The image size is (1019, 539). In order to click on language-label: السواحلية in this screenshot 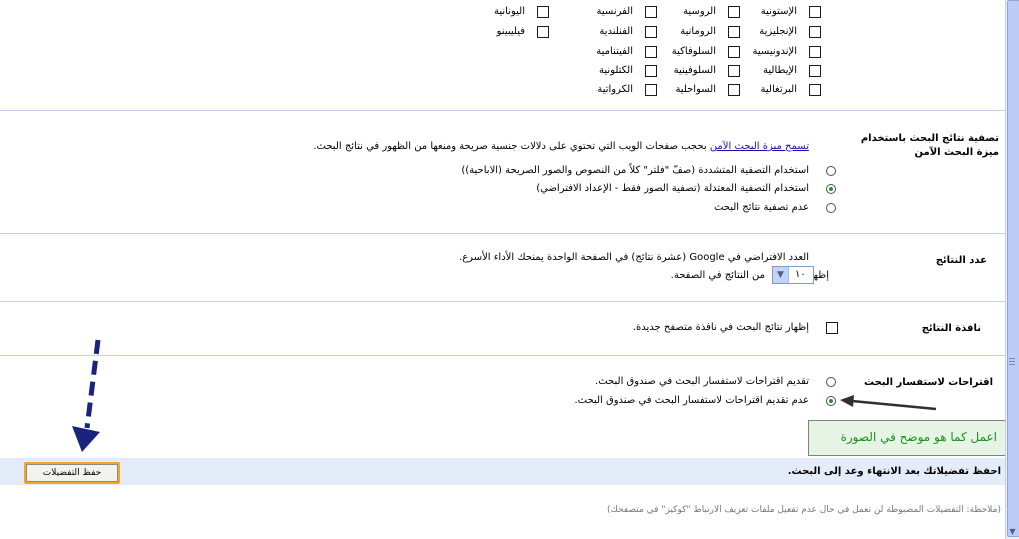, I will do `click(695, 89)`.